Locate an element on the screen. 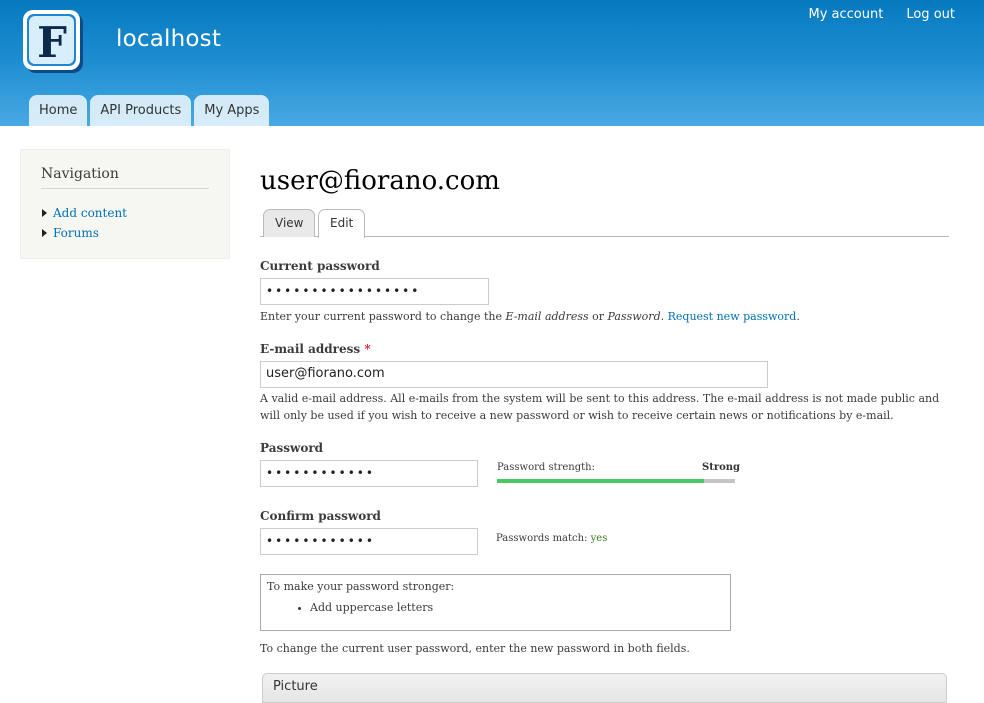  picture-fieldset-legend: Picture is located at coordinates (604, 688).